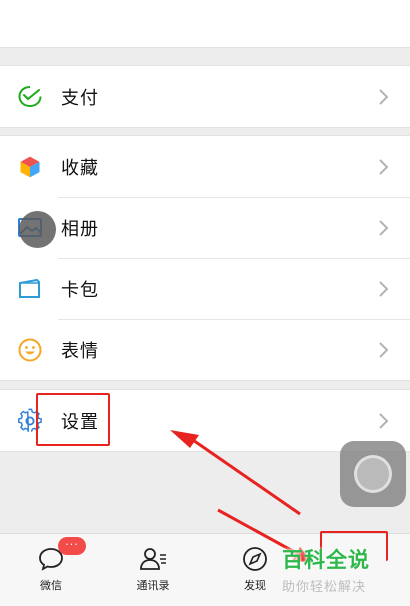 This screenshot has height=606, width=410. Describe the element at coordinates (51, 570) in the screenshot. I see `tab-chats: 微信` at that location.